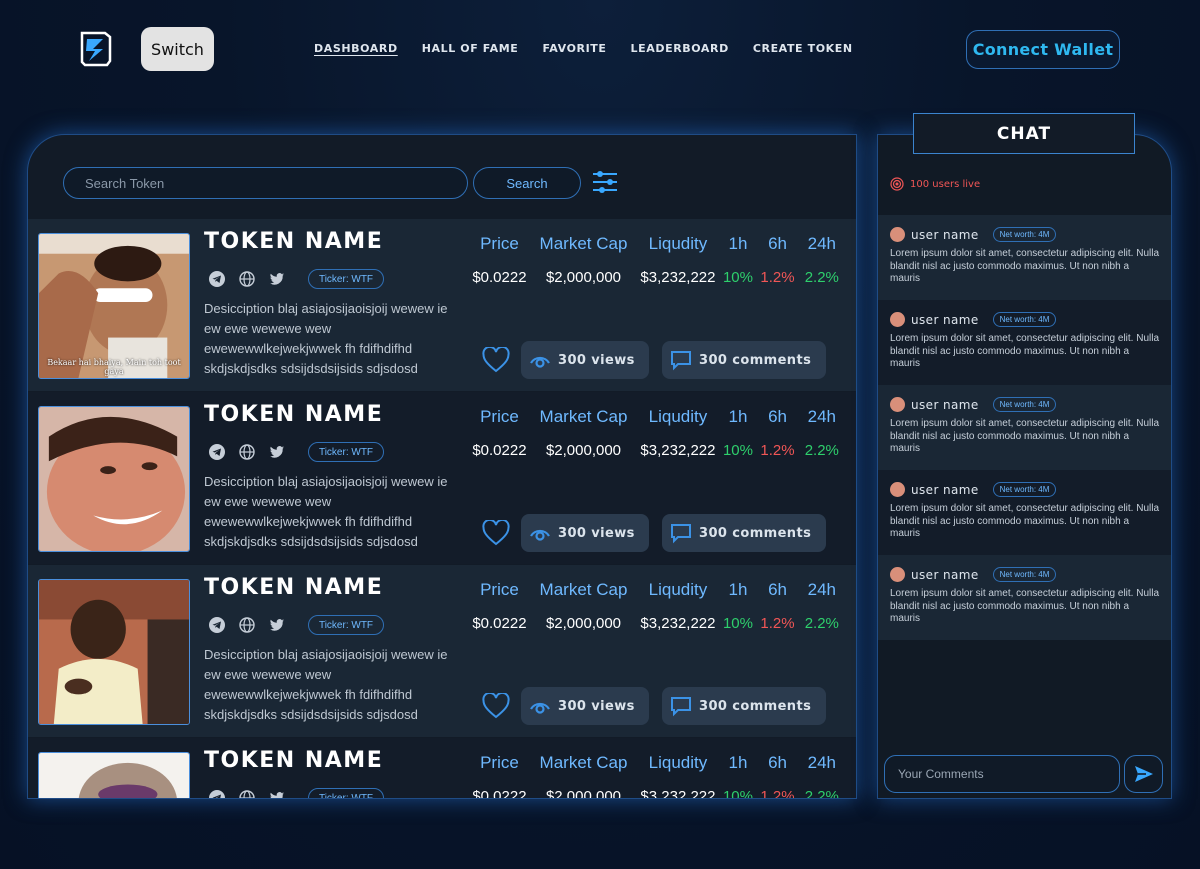  Describe the element at coordinates (265, 183) in the screenshot. I see `search-input: Search Token` at that location.